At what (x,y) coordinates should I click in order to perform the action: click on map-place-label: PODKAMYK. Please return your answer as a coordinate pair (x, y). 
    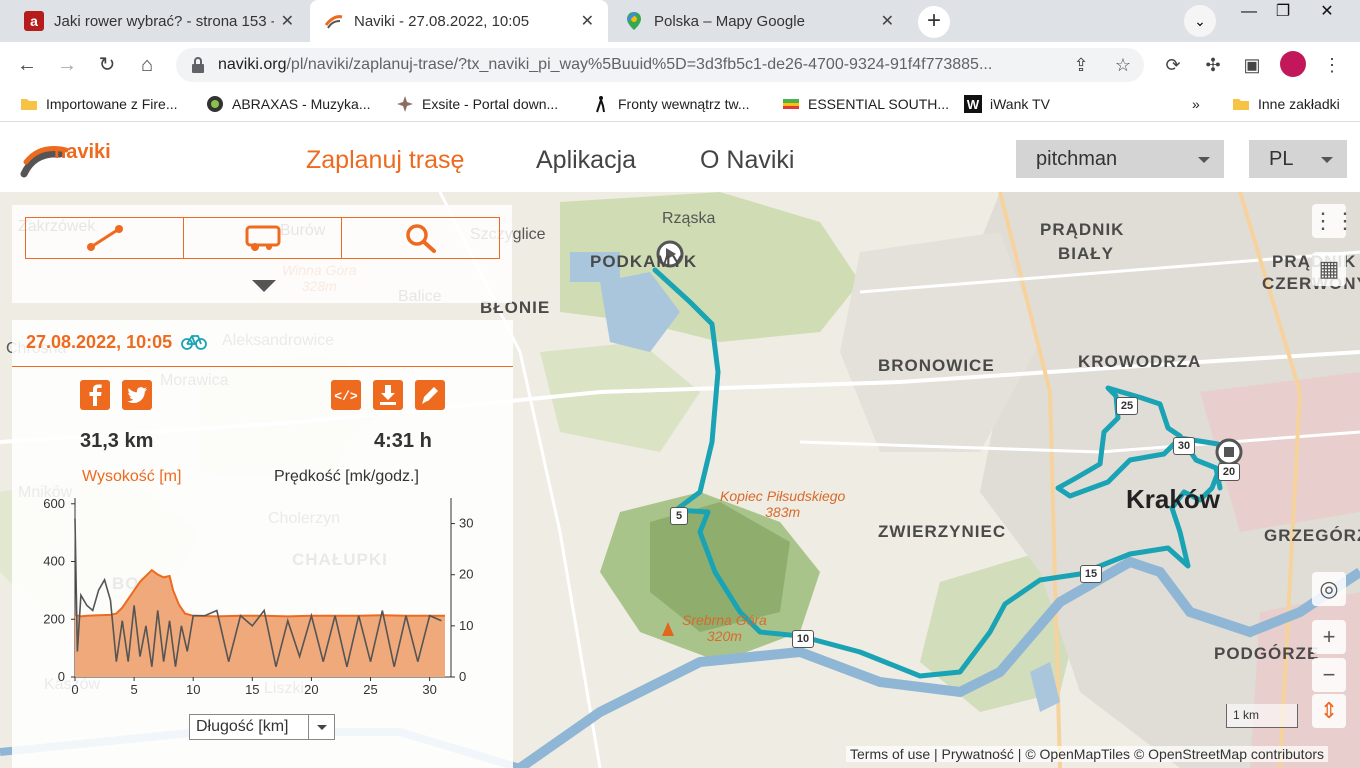
    Looking at the image, I should click on (644, 261).